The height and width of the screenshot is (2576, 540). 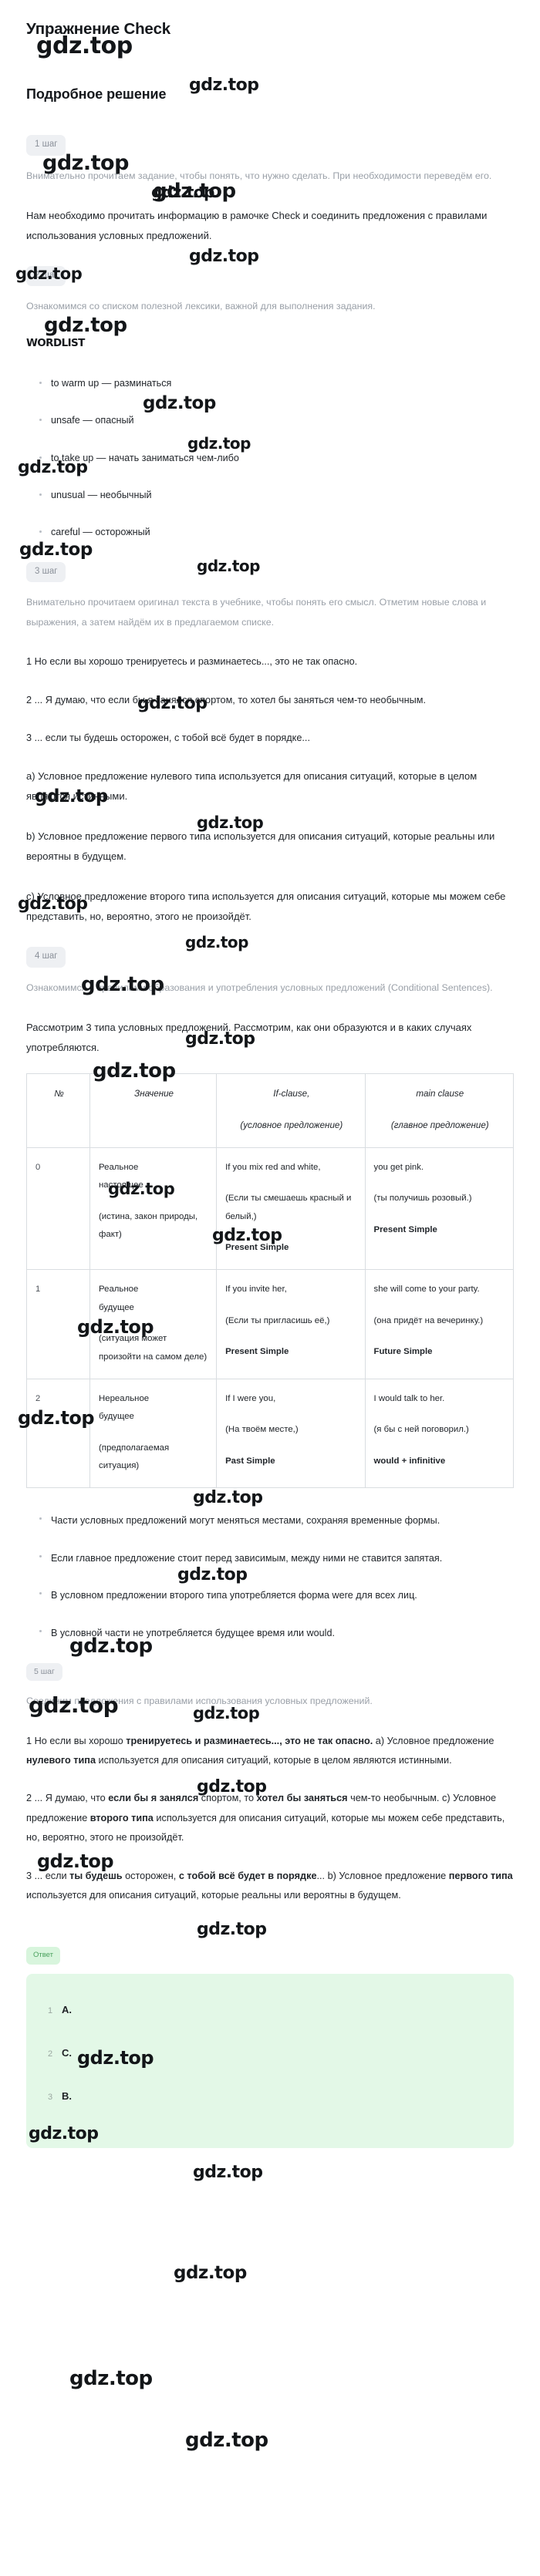 What do you see at coordinates (270, 495) in the screenshot?
I see `list-item: unusual — необычный` at bounding box center [270, 495].